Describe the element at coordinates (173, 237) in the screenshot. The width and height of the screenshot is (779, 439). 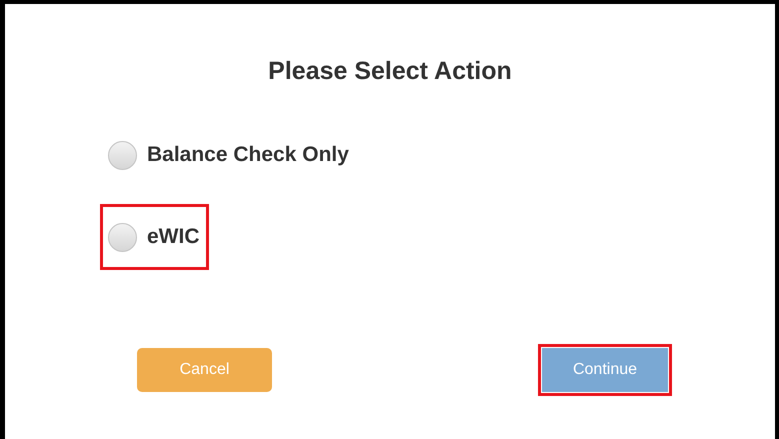
I see `option-label: eWIC` at that location.